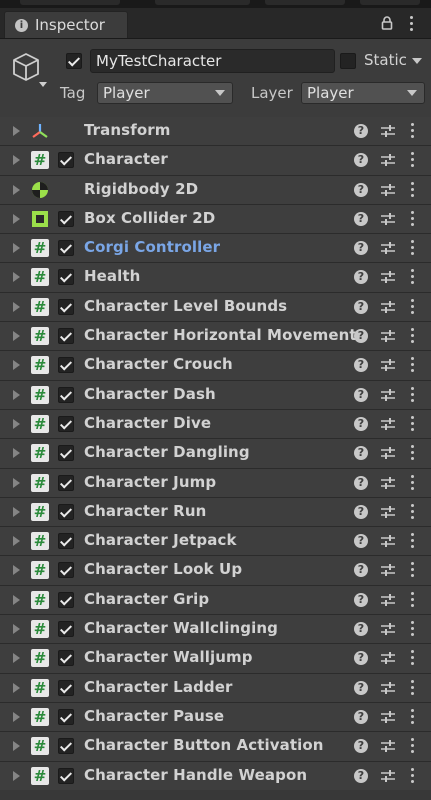 This screenshot has width=431, height=800. I want to click on layer-dropdown: Player, so click(363, 93).